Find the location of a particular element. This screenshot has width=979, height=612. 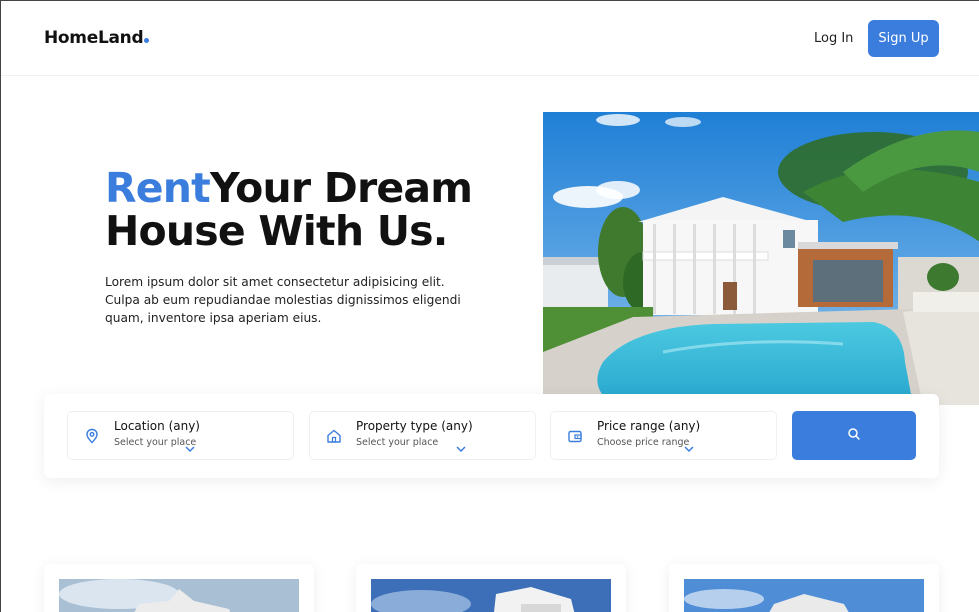

price-range-subtitle: Choose price range is located at coordinates (643, 442).